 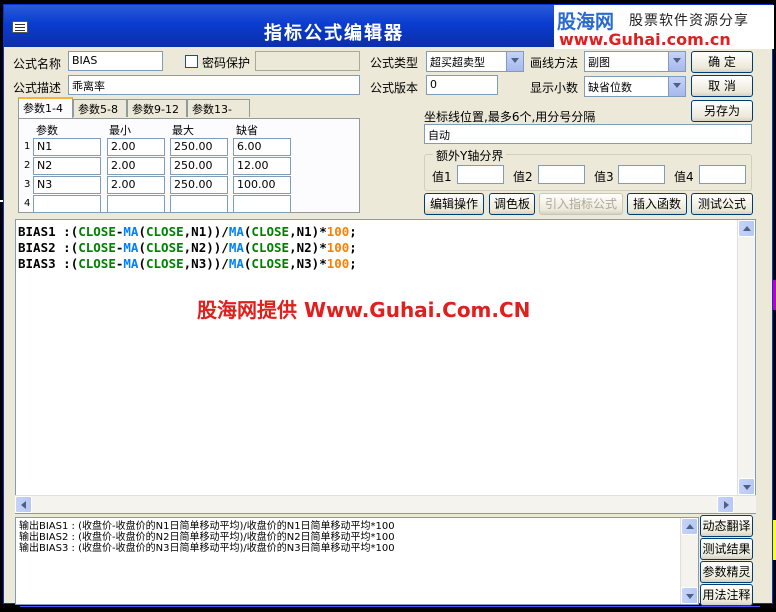 I want to click on usage-notes-button: 用法注释, so click(x=726, y=595).